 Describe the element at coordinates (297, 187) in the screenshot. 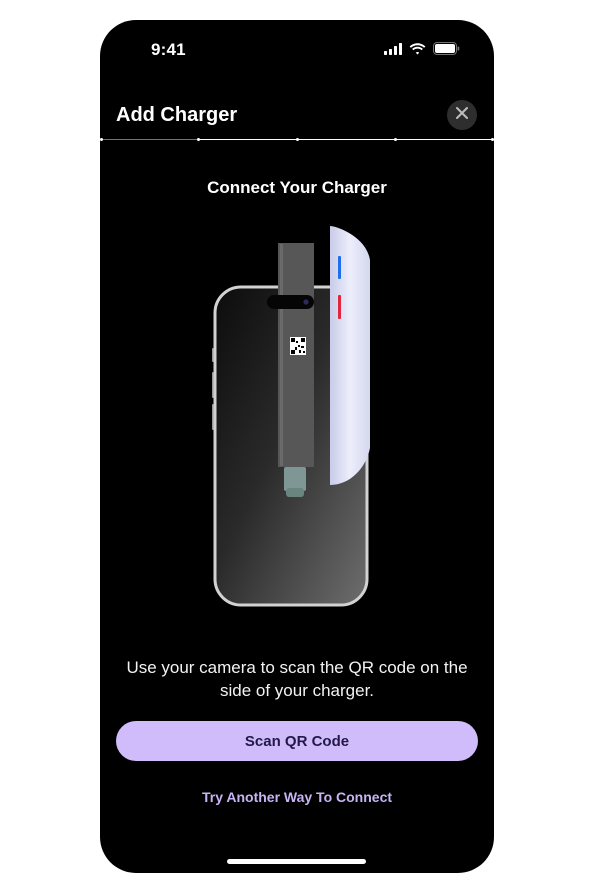

I see `step-title: Connect Your Charger` at that location.